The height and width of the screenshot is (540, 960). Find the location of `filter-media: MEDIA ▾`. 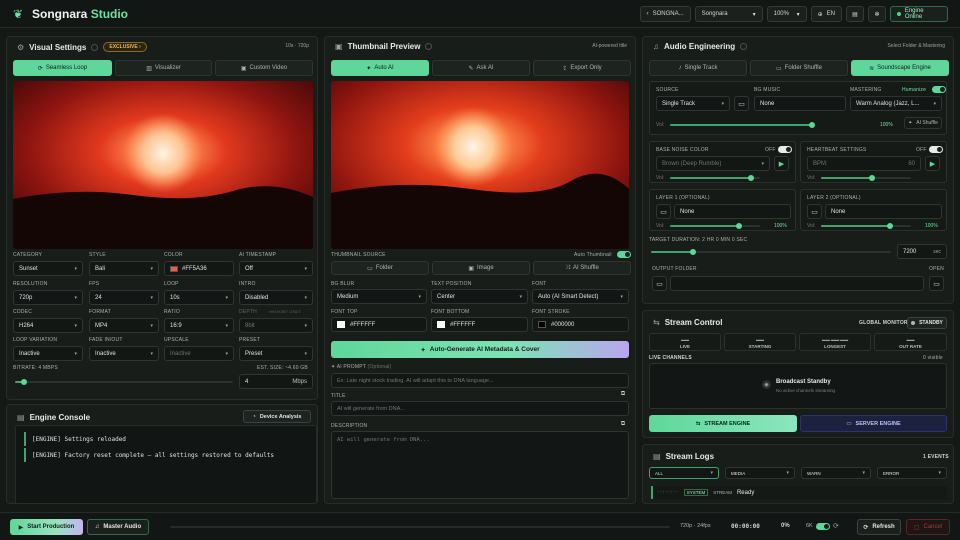

filter-media: MEDIA ▾ is located at coordinates (760, 473).